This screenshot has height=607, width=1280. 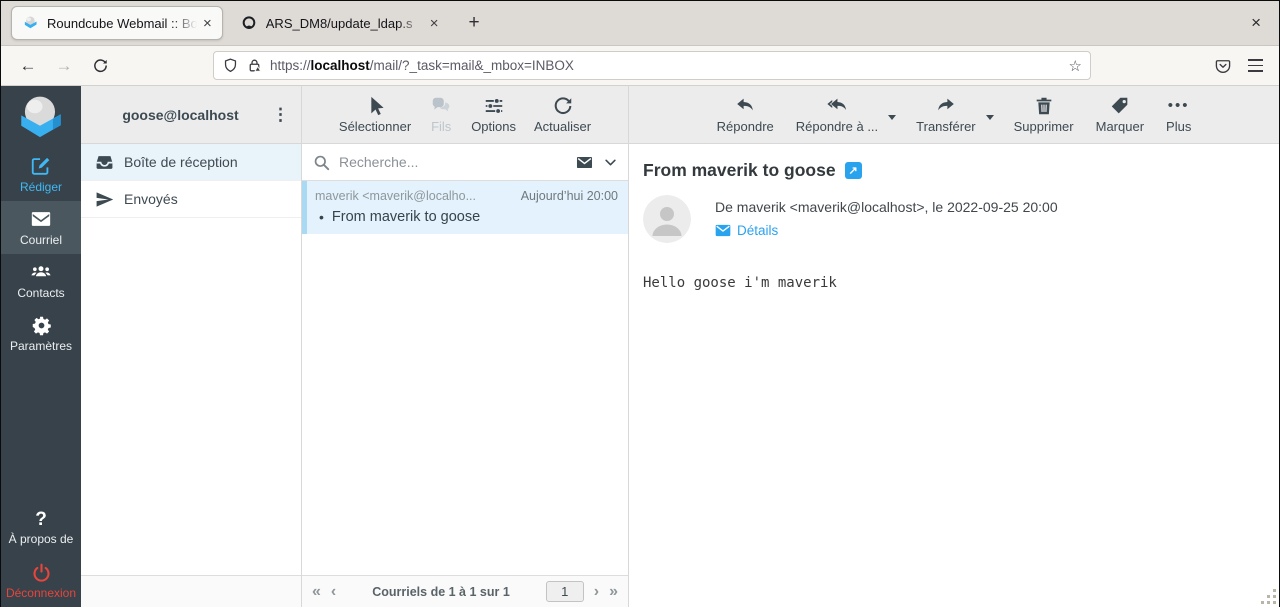 I want to click on forward-button-mail: Transférer, so click(x=945, y=114).